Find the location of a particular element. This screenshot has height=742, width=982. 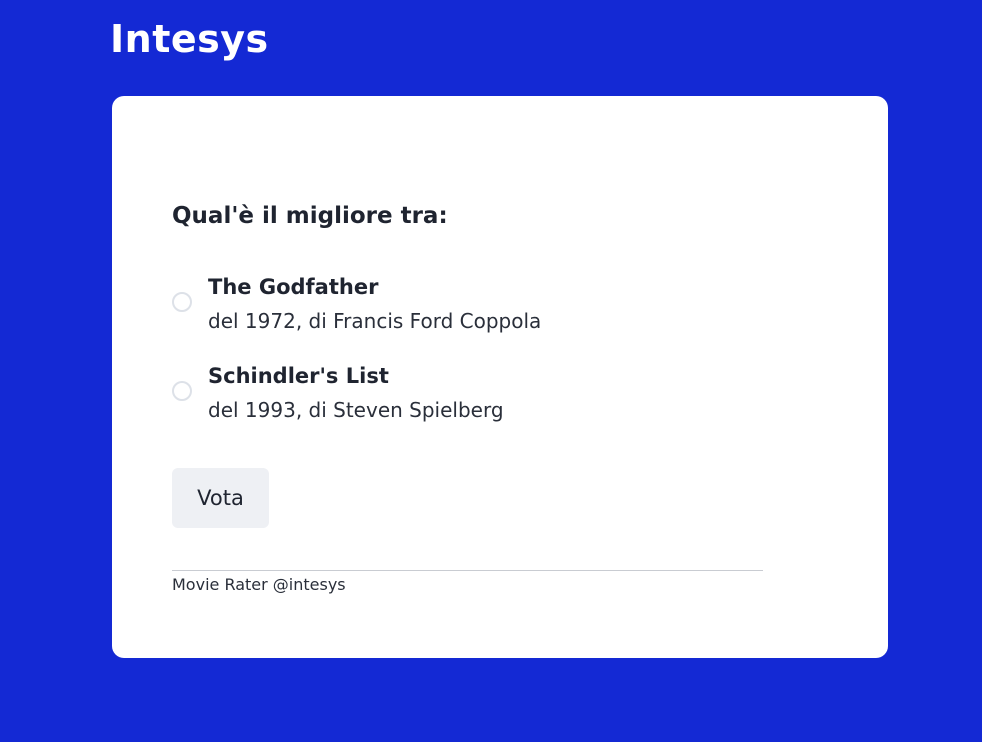

vote-button: Vota is located at coordinates (220, 498).